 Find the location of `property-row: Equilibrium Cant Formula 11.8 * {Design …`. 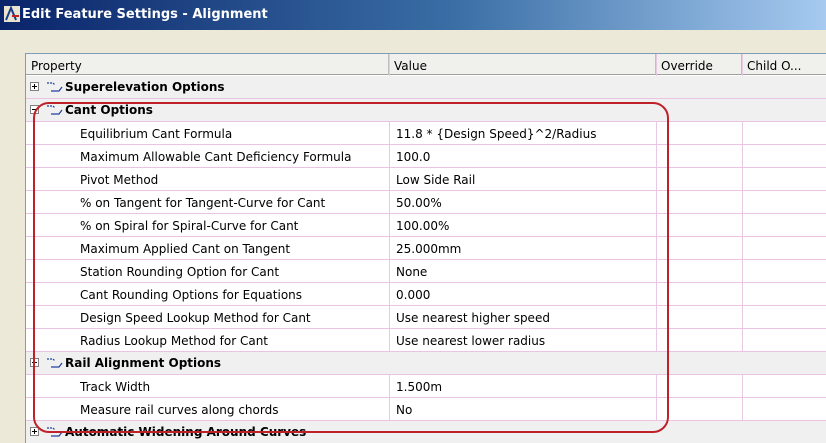

property-row: Equilibrium Cant Formula 11.8 * {Design … is located at coordinates (426, 133).